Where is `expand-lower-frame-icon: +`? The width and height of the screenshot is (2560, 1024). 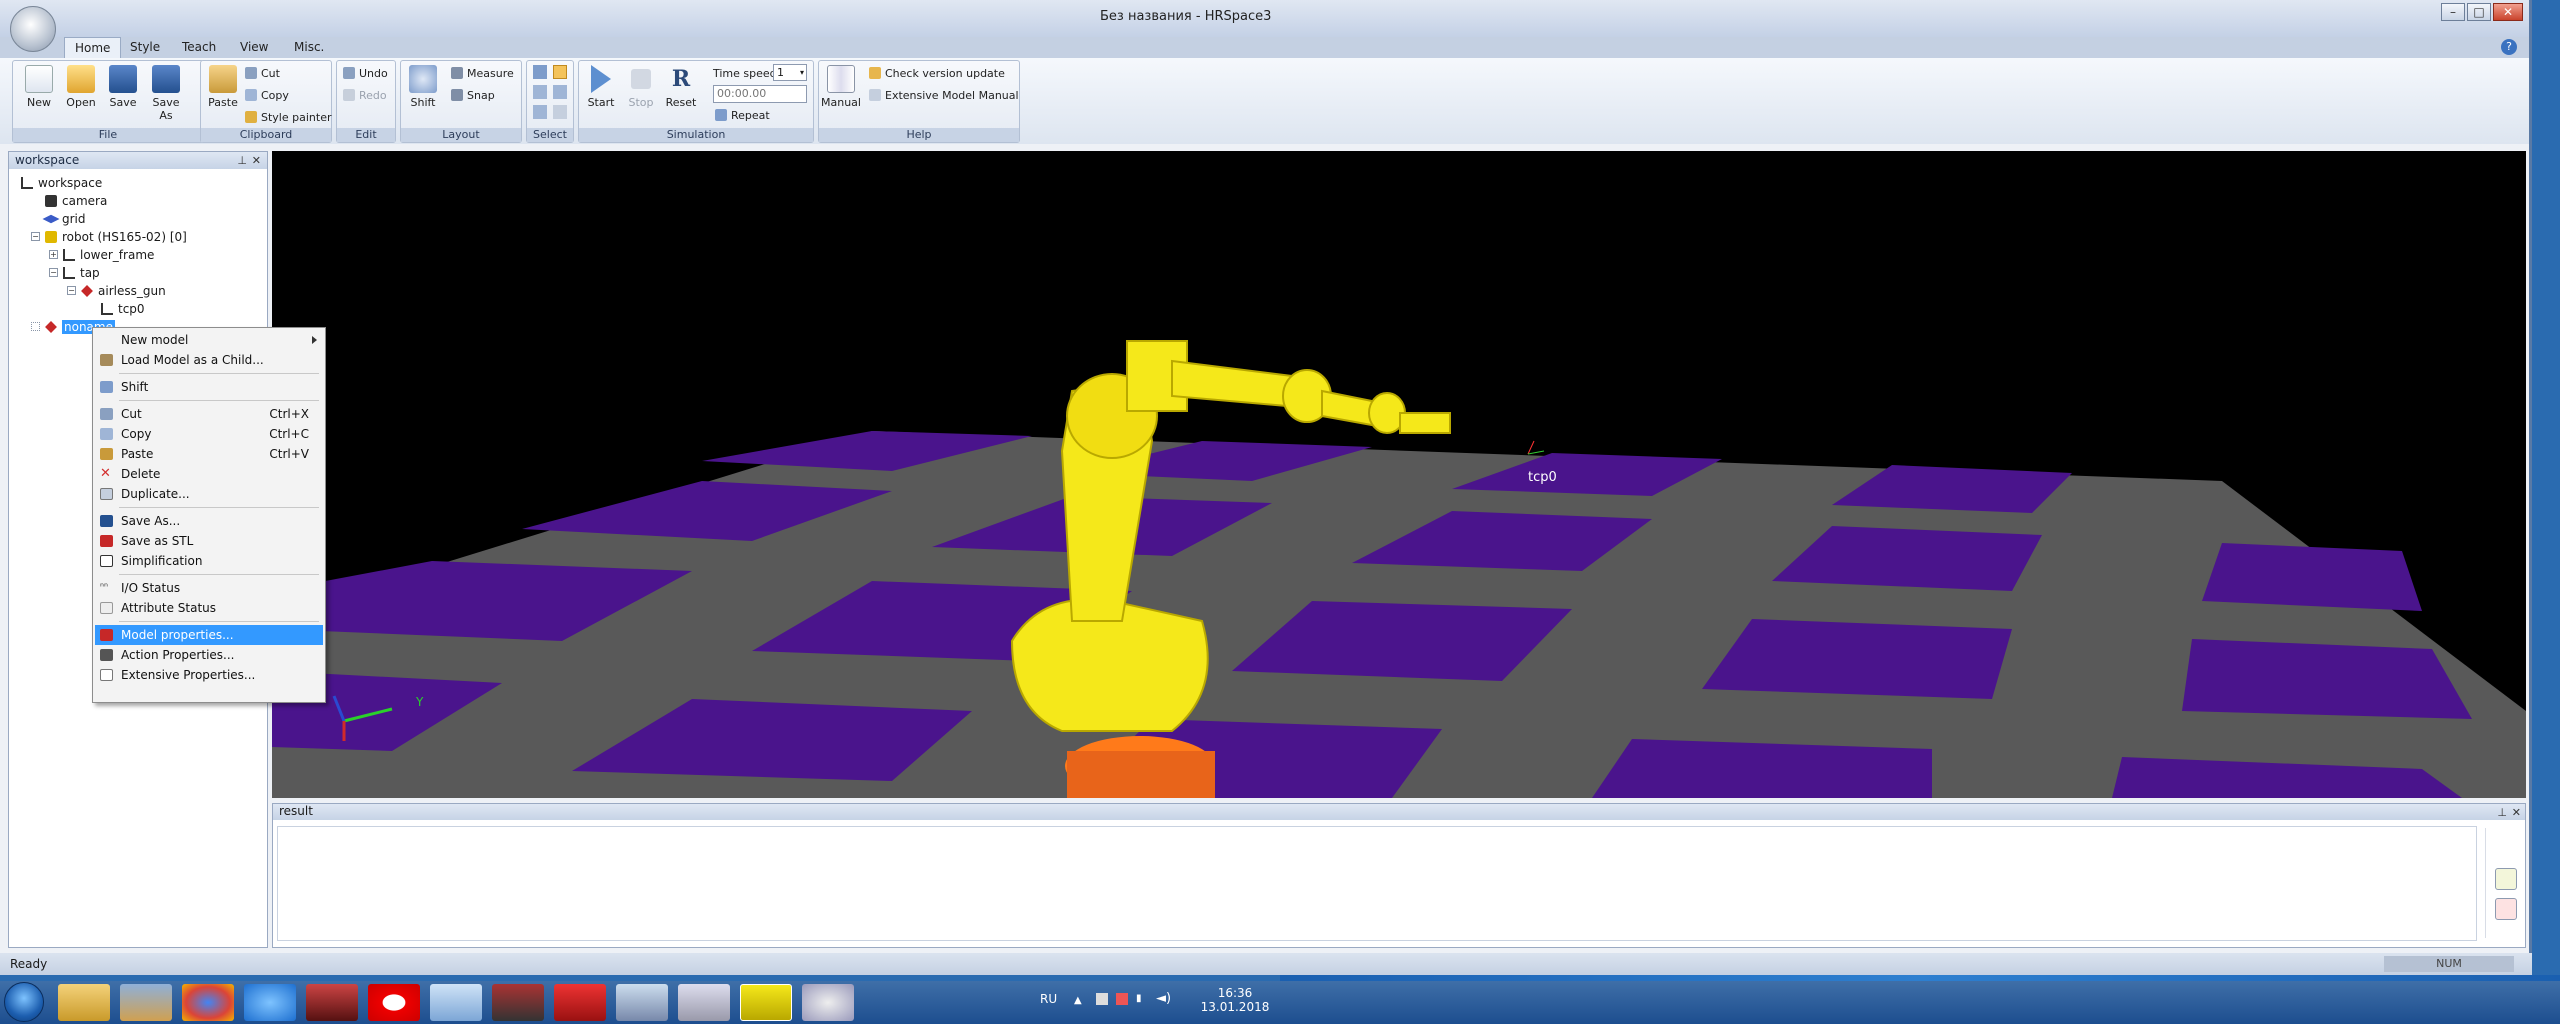
expand-lower-frame-icon: + is located at coordinates (53, 254).